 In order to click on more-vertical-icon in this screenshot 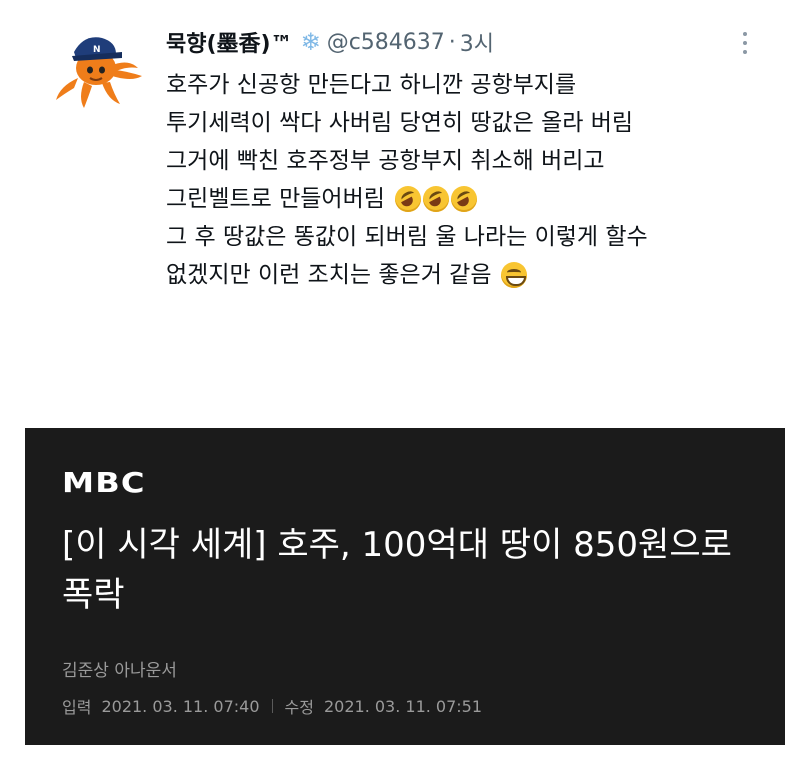, I will do `click(745, 45)`.